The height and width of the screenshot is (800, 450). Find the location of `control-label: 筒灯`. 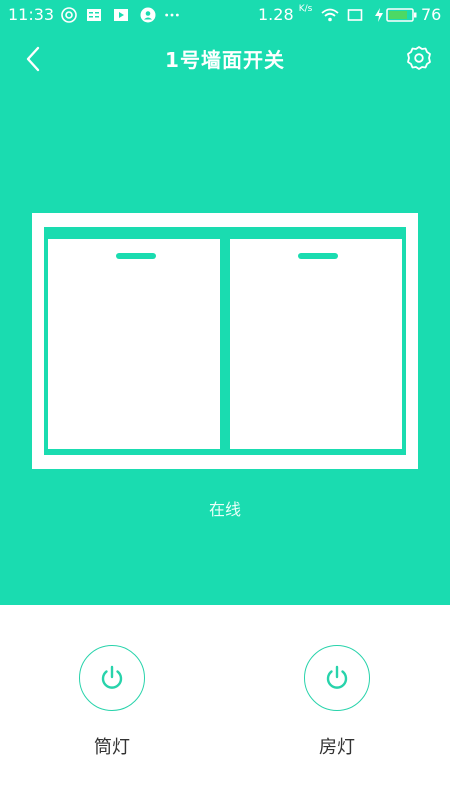

control-label: 筒灯 is located at coordinates (112, 747).